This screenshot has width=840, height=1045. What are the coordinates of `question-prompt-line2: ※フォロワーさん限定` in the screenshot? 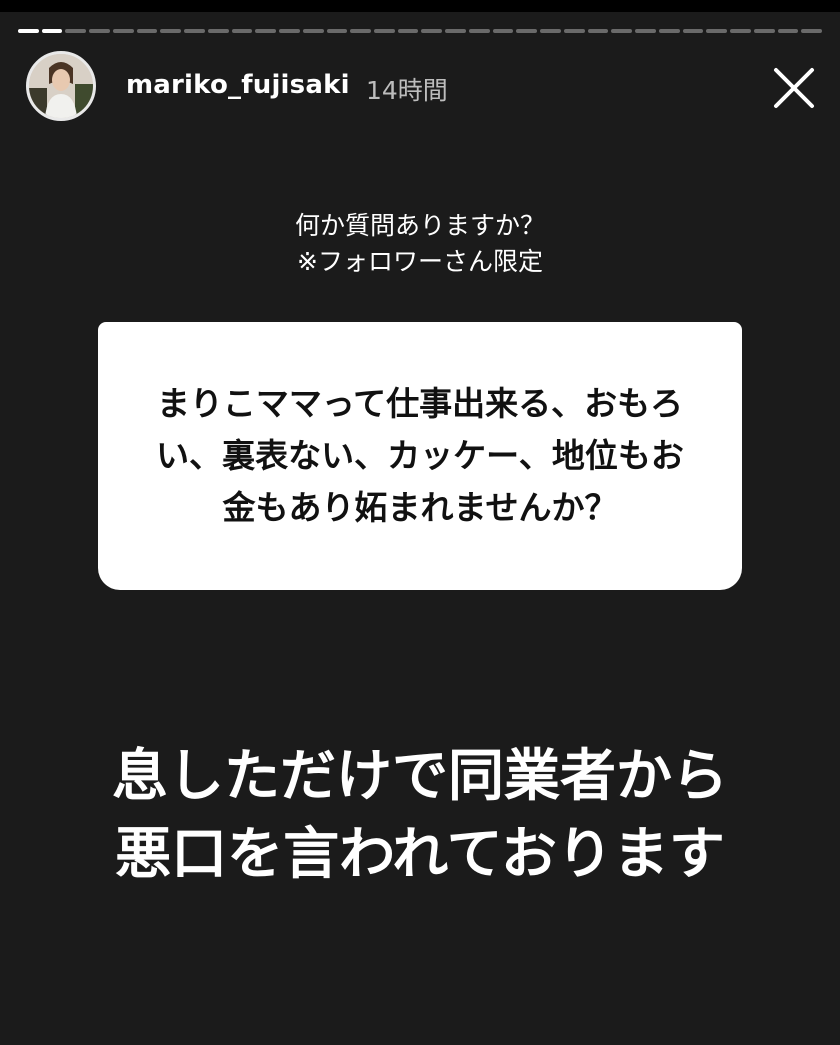 It's located at (420, 261).